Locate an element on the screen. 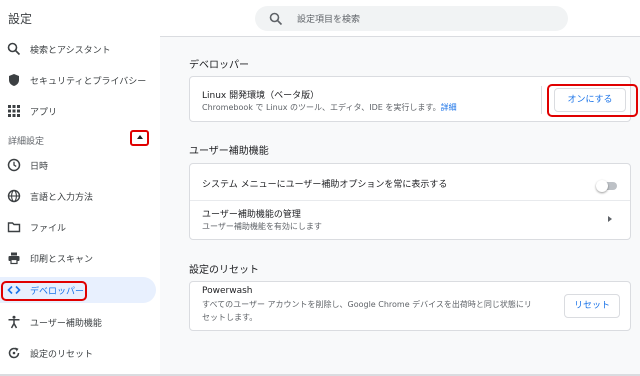 This screenshot has height=376, width=640. search-box: 設定項目を検索 is located at coordinates (411, 18).